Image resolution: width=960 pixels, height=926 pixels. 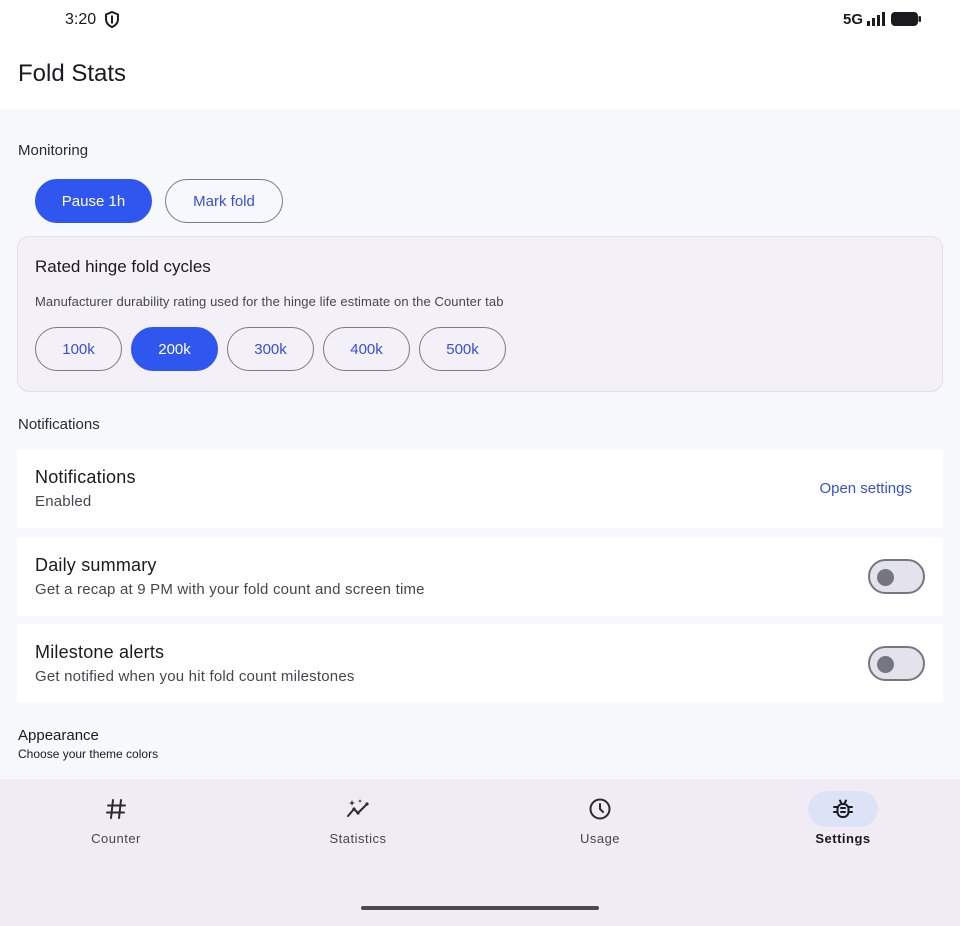 I want to click on nav-item-usage: Usage, so click(x=600, y=819).